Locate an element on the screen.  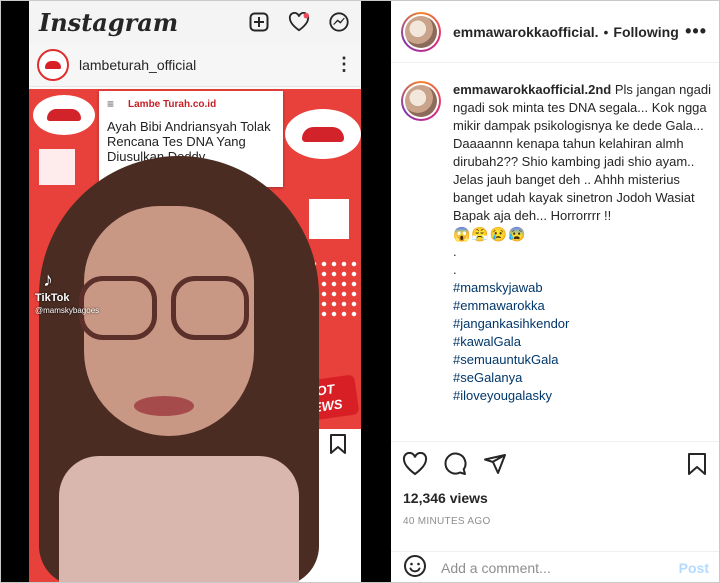
share-button is located at coordinates (495, 464).